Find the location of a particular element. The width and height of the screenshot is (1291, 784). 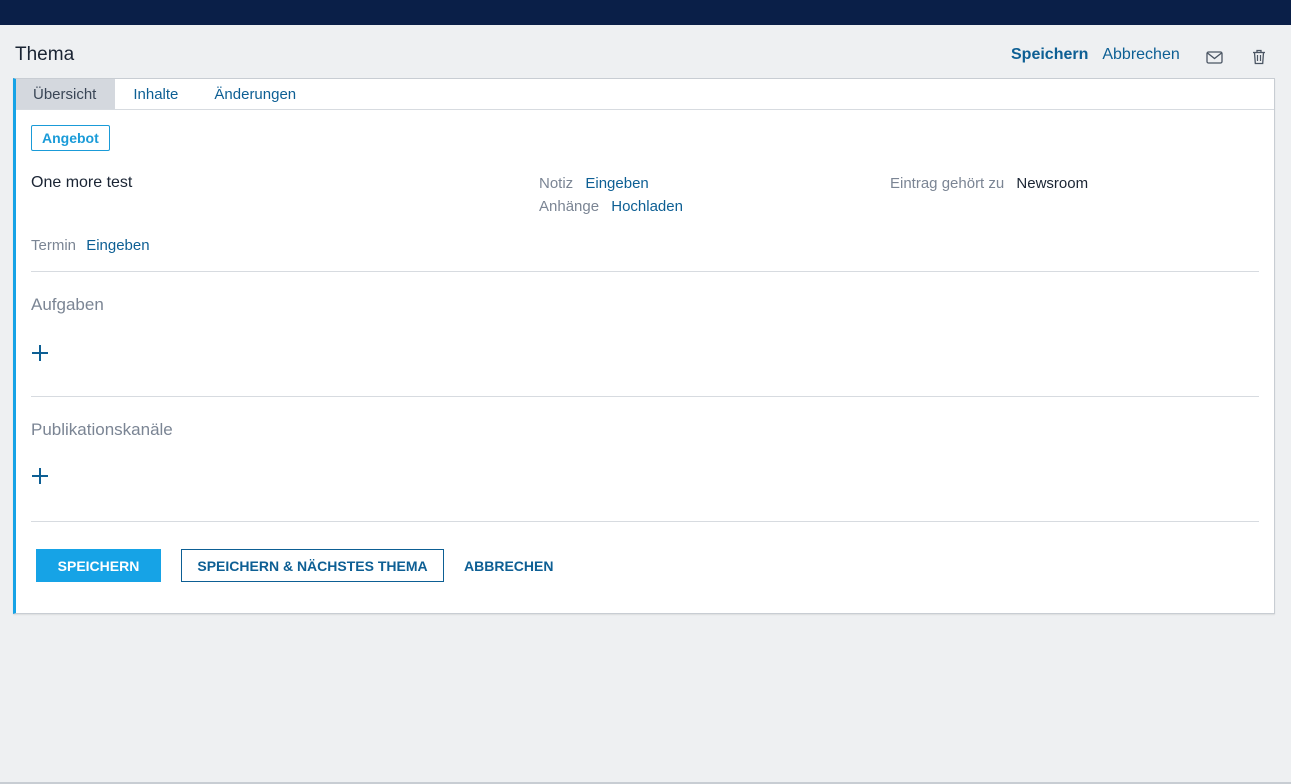

date-field: Termin Eingeben is located at coordinates (90, 245).